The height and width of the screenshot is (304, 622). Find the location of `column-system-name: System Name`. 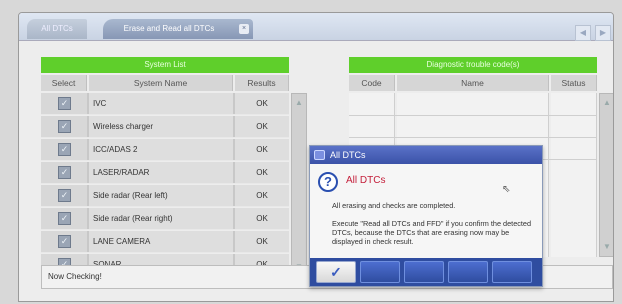

column-system-name: System Name is located at coordinates (161, 83).